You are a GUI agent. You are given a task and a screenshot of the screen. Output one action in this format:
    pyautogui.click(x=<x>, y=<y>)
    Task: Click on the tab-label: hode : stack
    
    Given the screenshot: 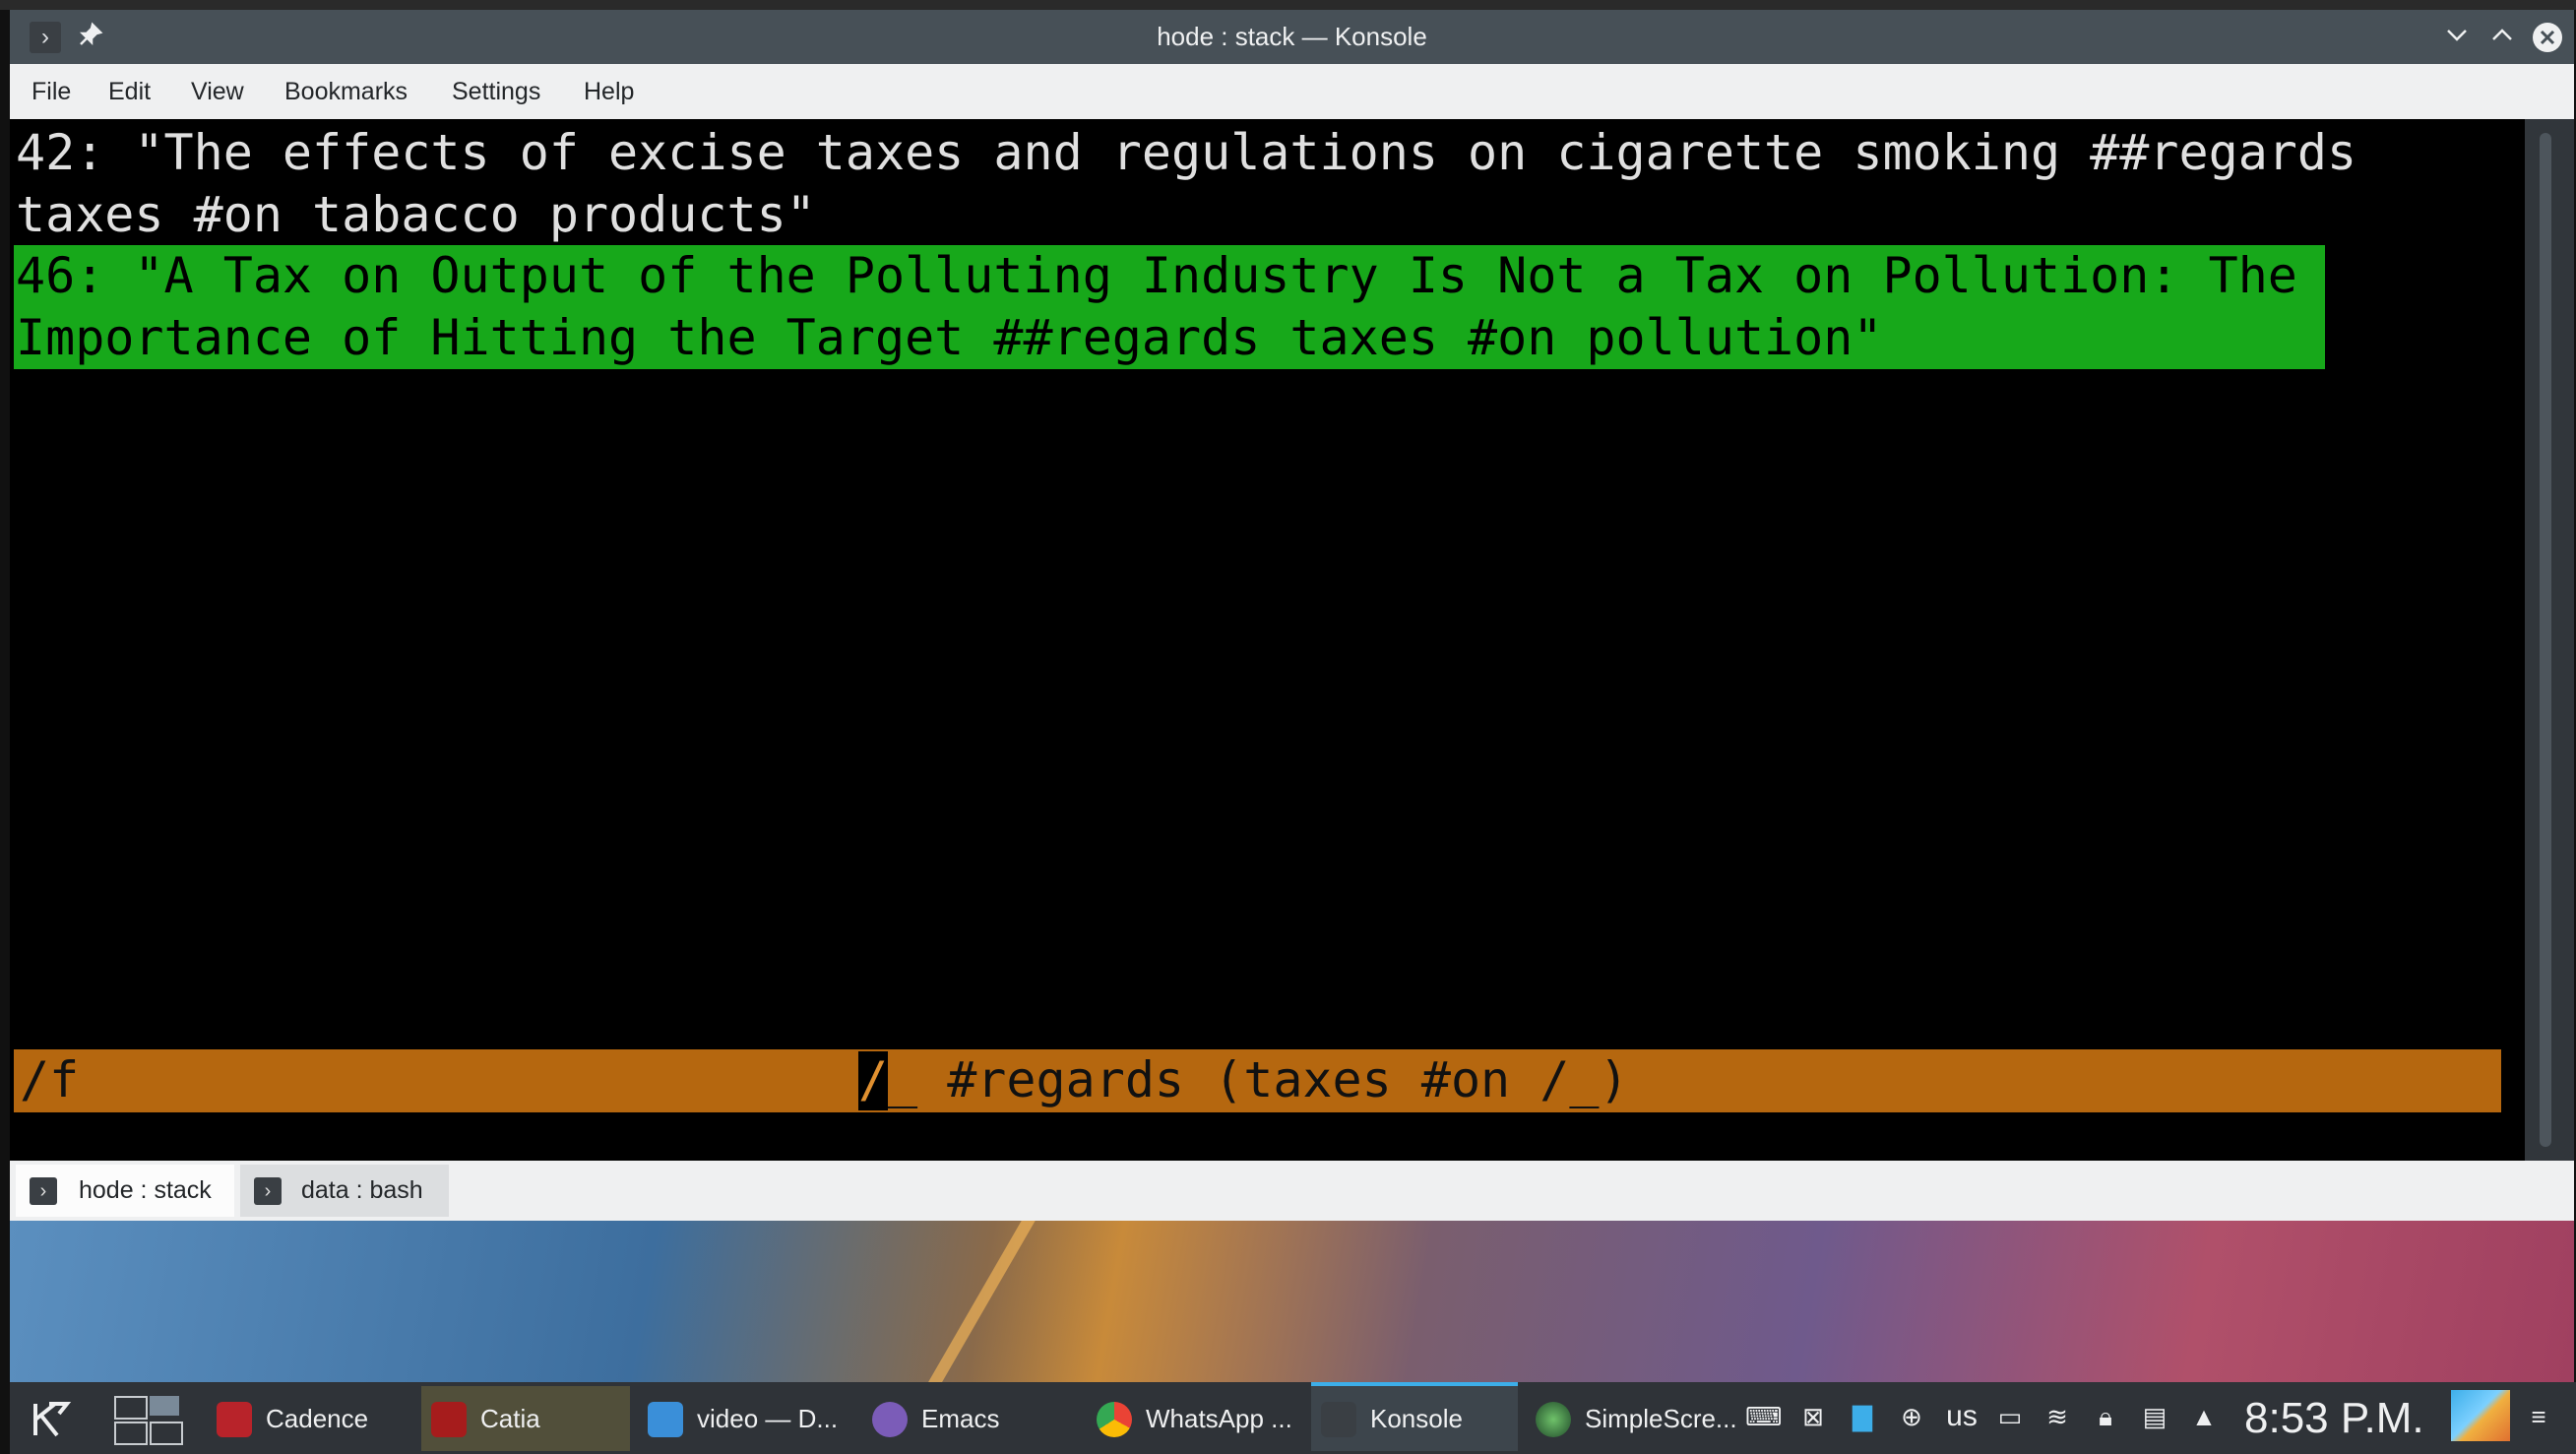 What is the action you would take?
    pyautogui.click(x=145, y=1190)
    